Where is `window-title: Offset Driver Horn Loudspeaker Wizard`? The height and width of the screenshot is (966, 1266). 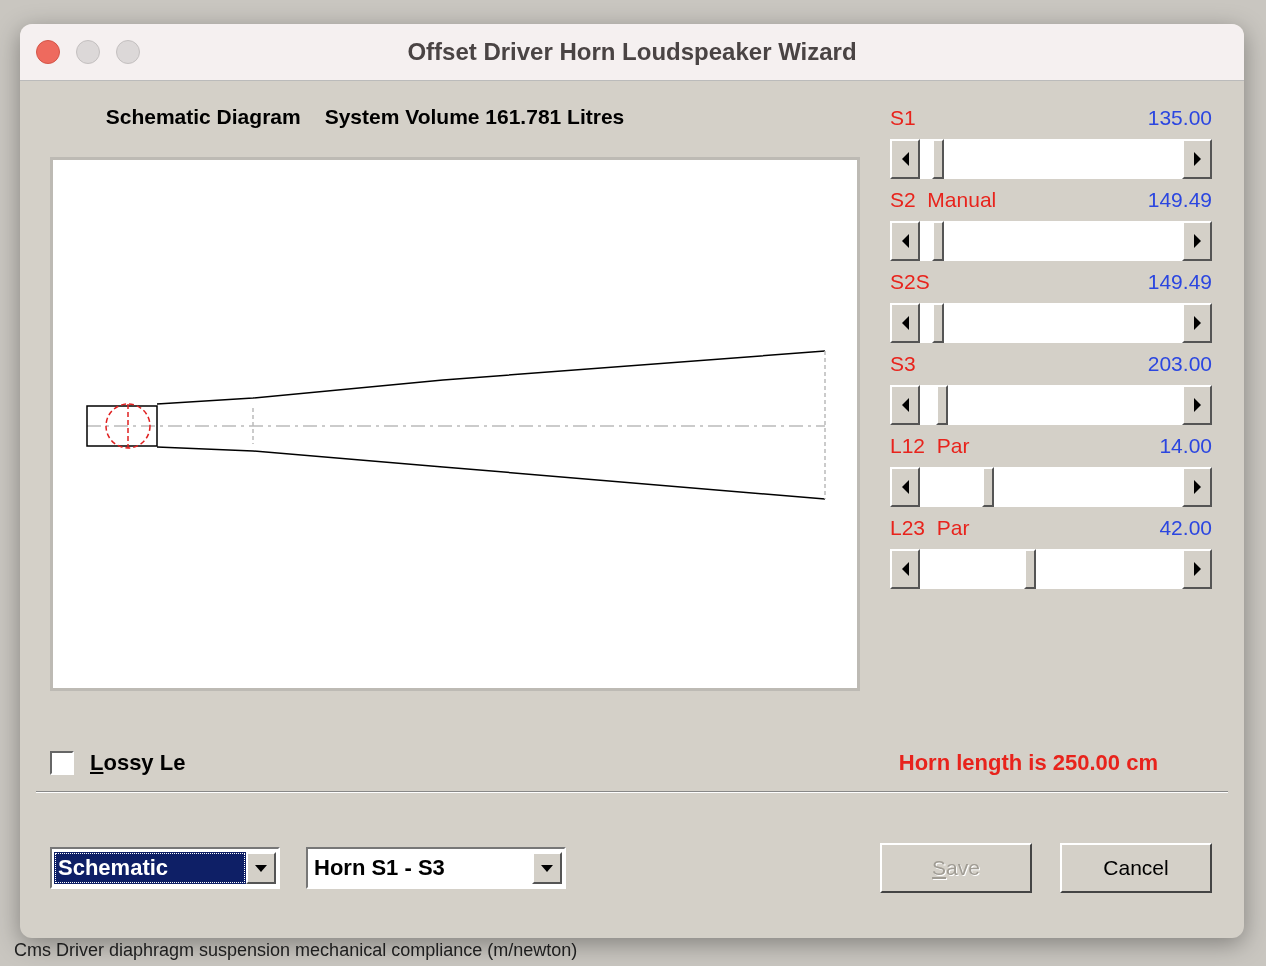
window-title: Offset Driver Horn Loudspeaker Wizard is located at coordinates (632, 52).